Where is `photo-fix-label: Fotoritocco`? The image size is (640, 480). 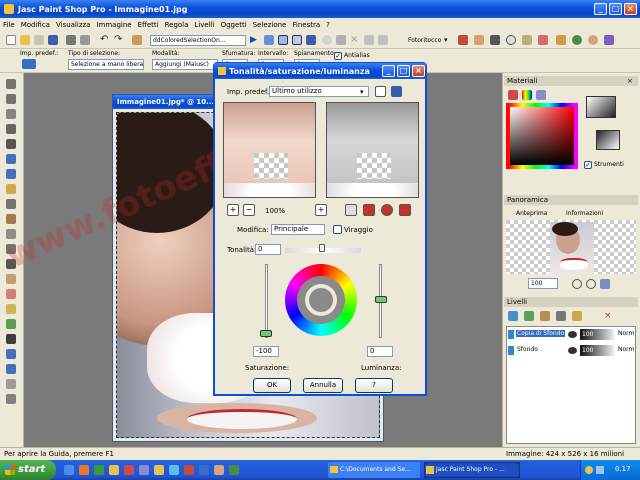
photo-fix-label: Fotoritocco is located at coordinates (424, 40).